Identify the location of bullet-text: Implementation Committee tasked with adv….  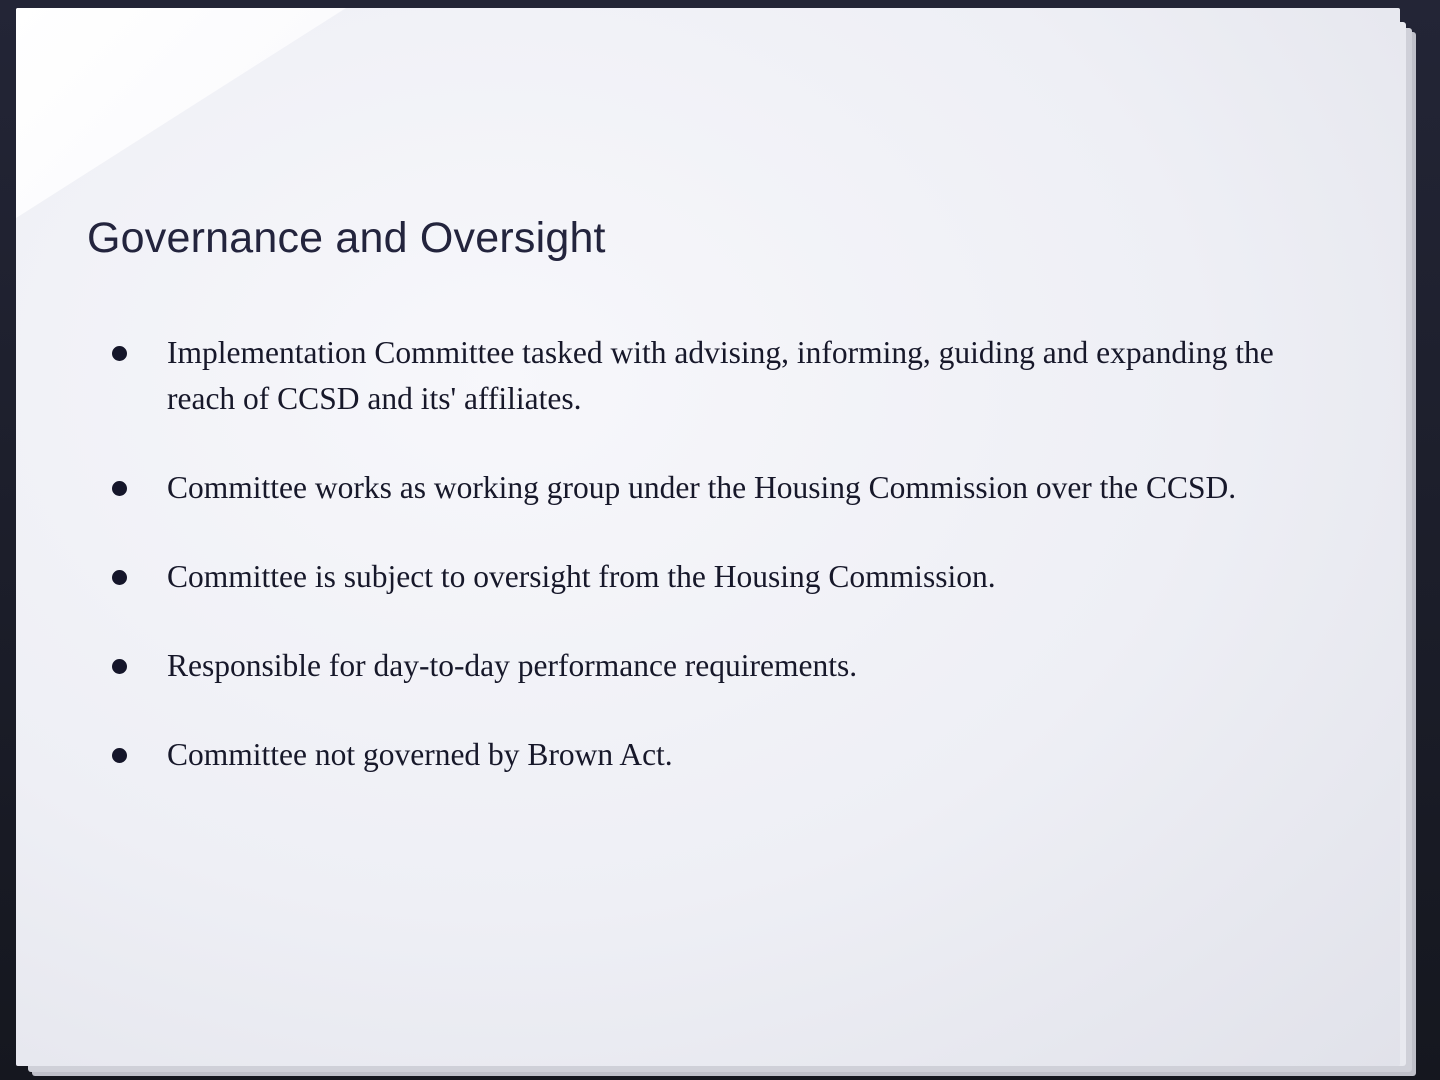
(720, 375).